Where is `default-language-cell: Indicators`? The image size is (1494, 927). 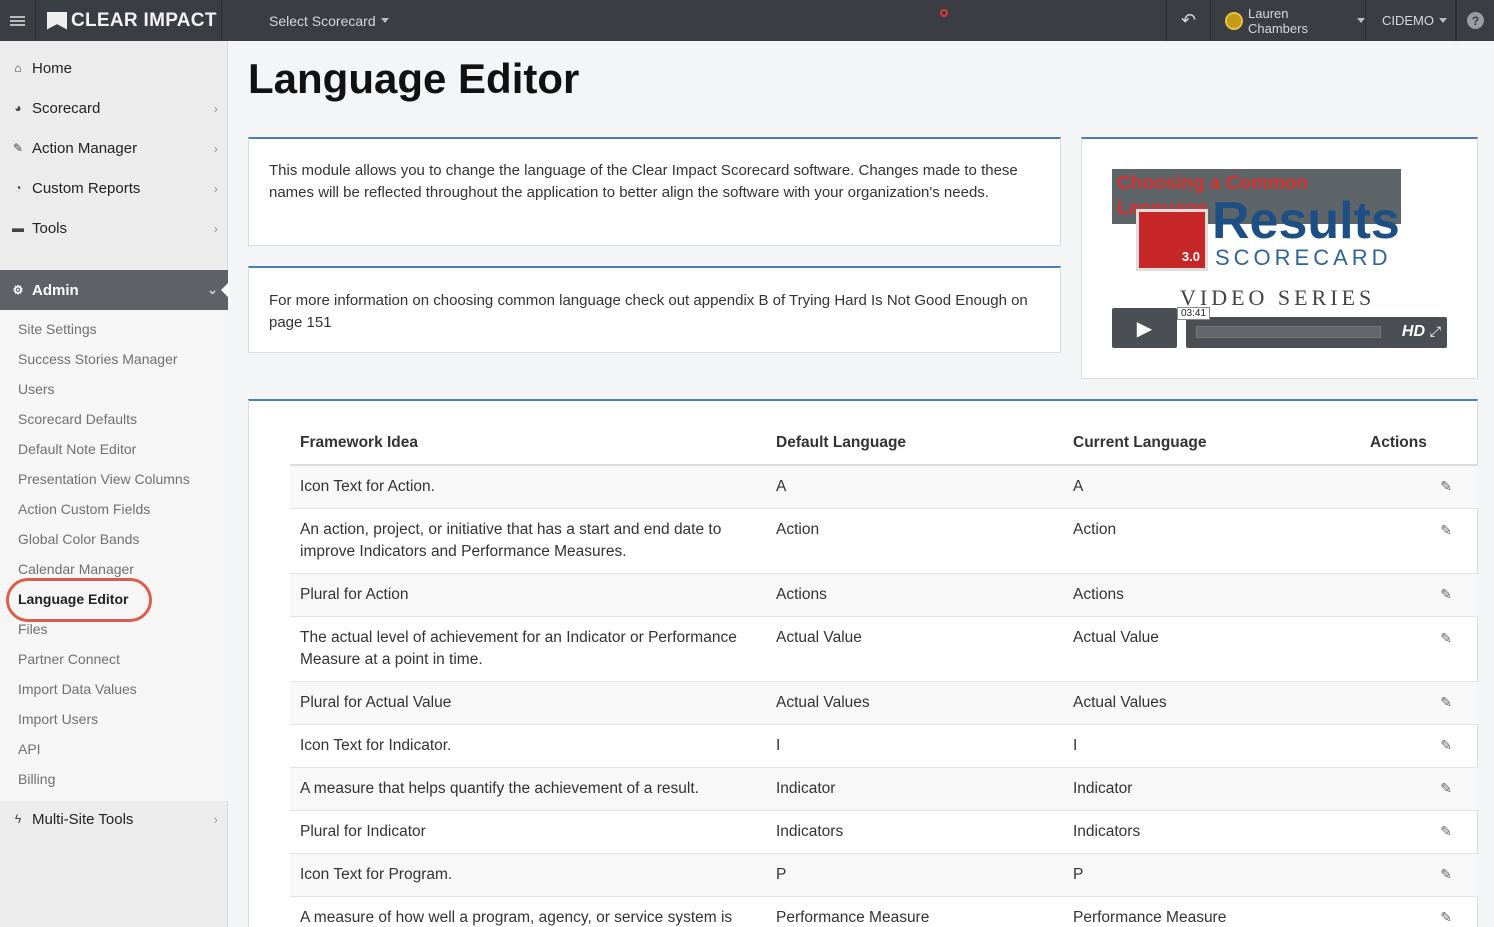 default-language-cell: Indicators is located at coordinates (914, 831).